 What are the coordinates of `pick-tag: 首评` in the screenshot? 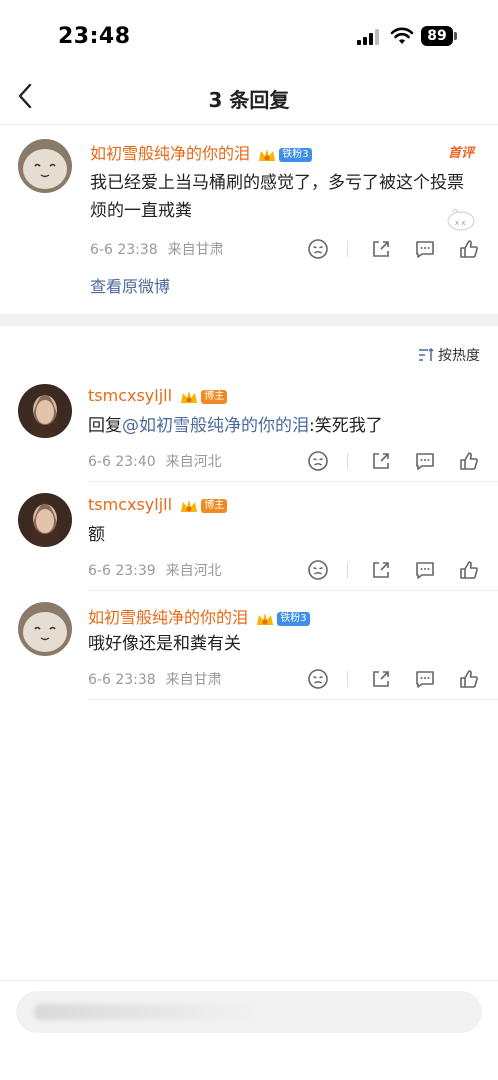 It's located at (460, 153).